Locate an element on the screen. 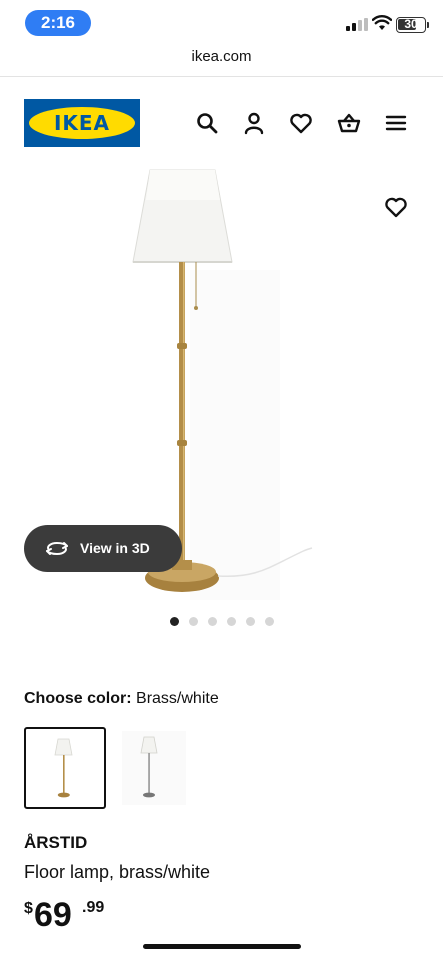 The width and height of the screenshot is (443, 960). logo-text: IKEA is located at coordinates (82, 123).